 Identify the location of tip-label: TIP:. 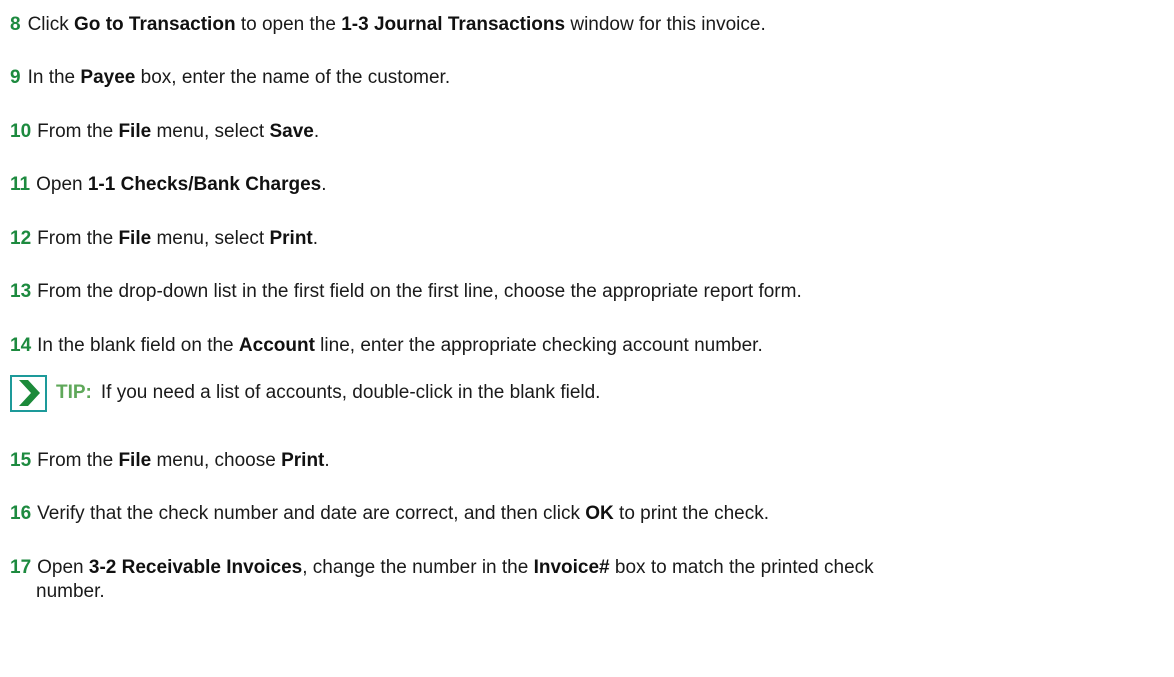
(74, 392).